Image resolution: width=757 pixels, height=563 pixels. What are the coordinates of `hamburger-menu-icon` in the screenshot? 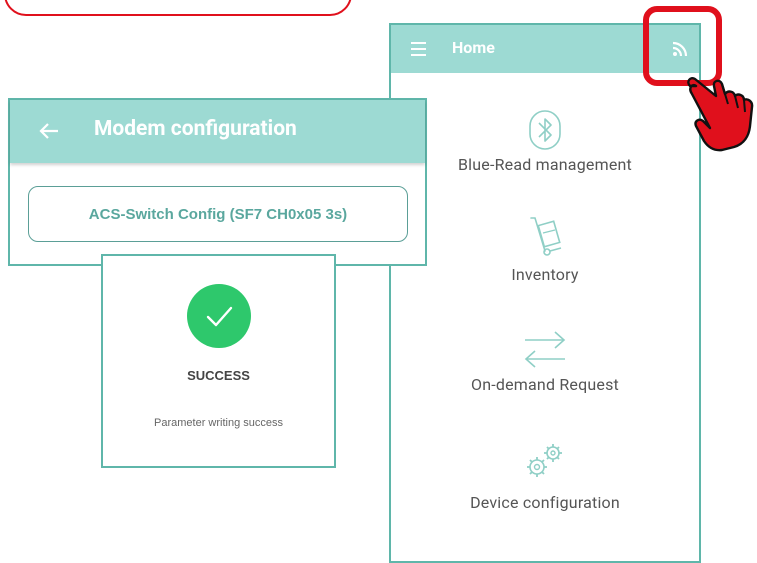 It's located at (418, 51).